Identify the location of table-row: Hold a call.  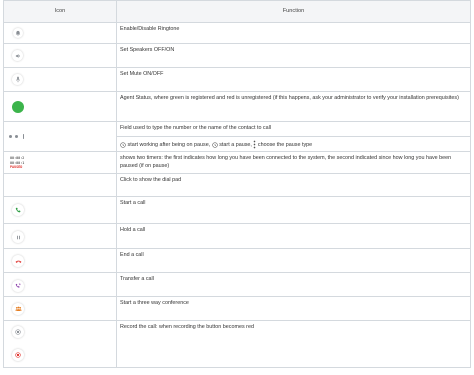
(237, 236).